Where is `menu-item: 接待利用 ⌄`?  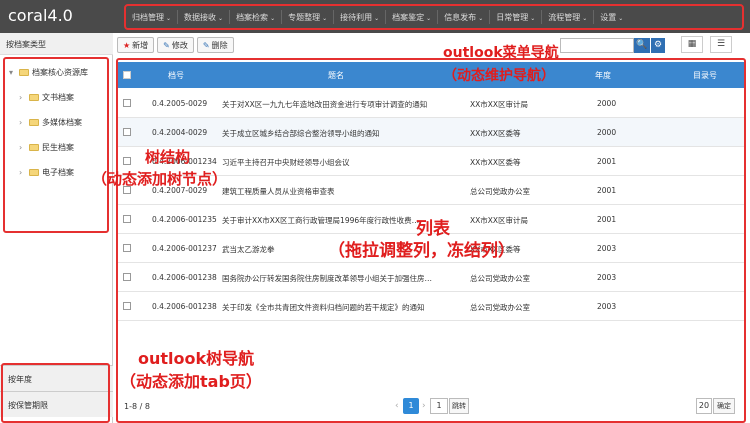 menu-item: 接待利用 ⌄ is located at coordinates (359, 17).